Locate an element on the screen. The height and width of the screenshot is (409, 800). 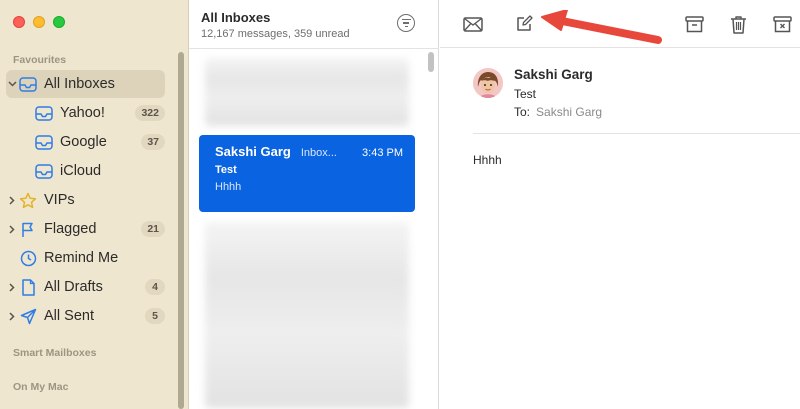
message-sender: Sakshi Garg is located at coordinates (253, 151).